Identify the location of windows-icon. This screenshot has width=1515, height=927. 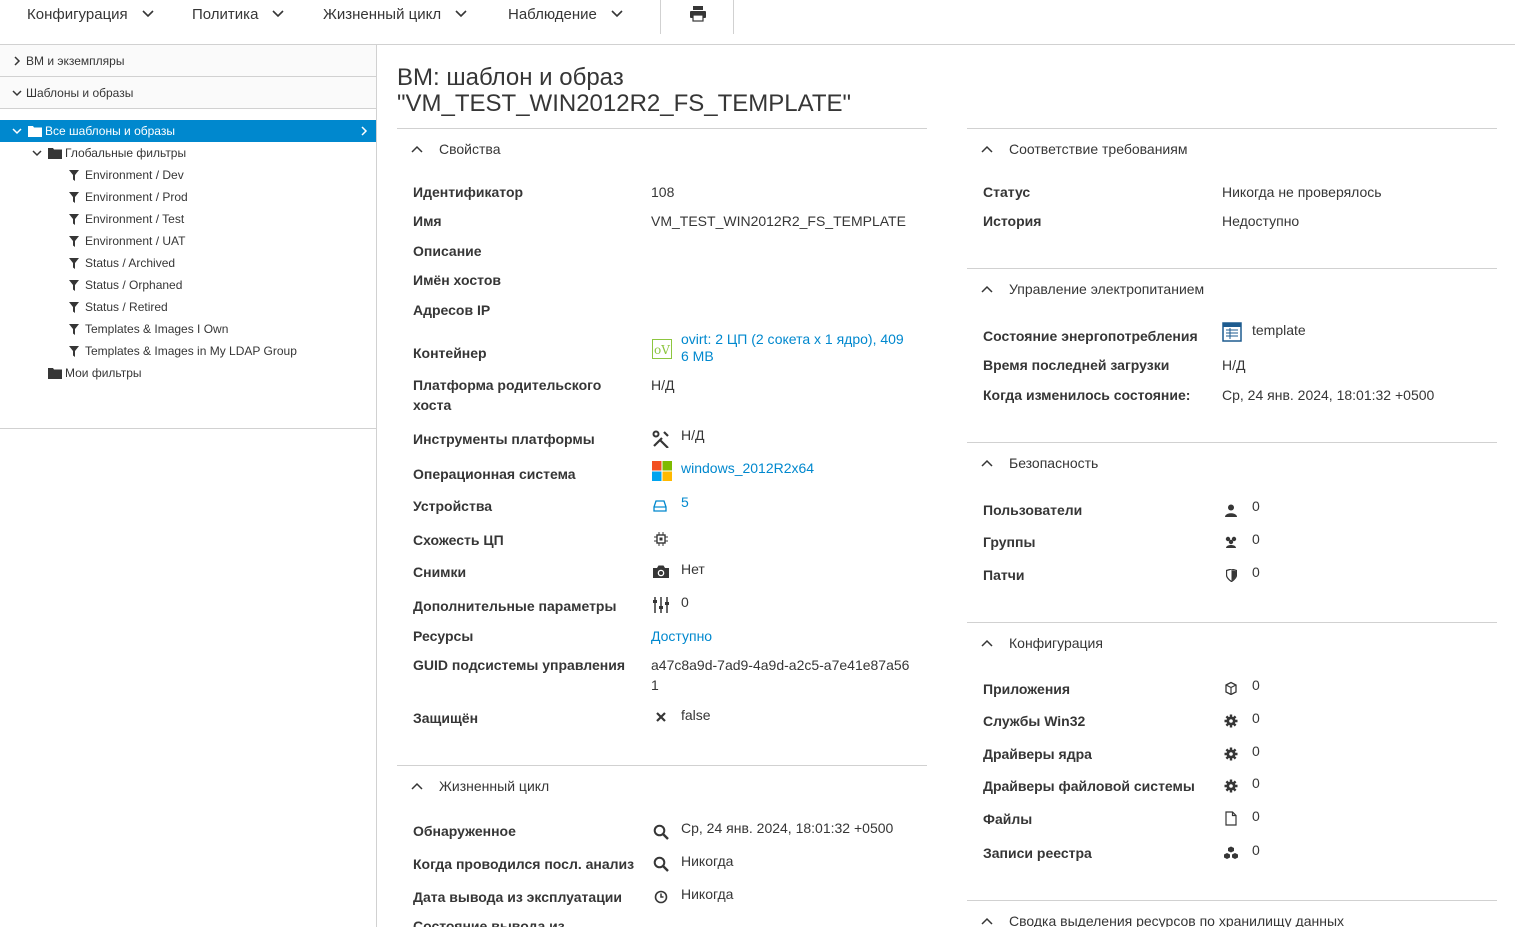
(662, 471).